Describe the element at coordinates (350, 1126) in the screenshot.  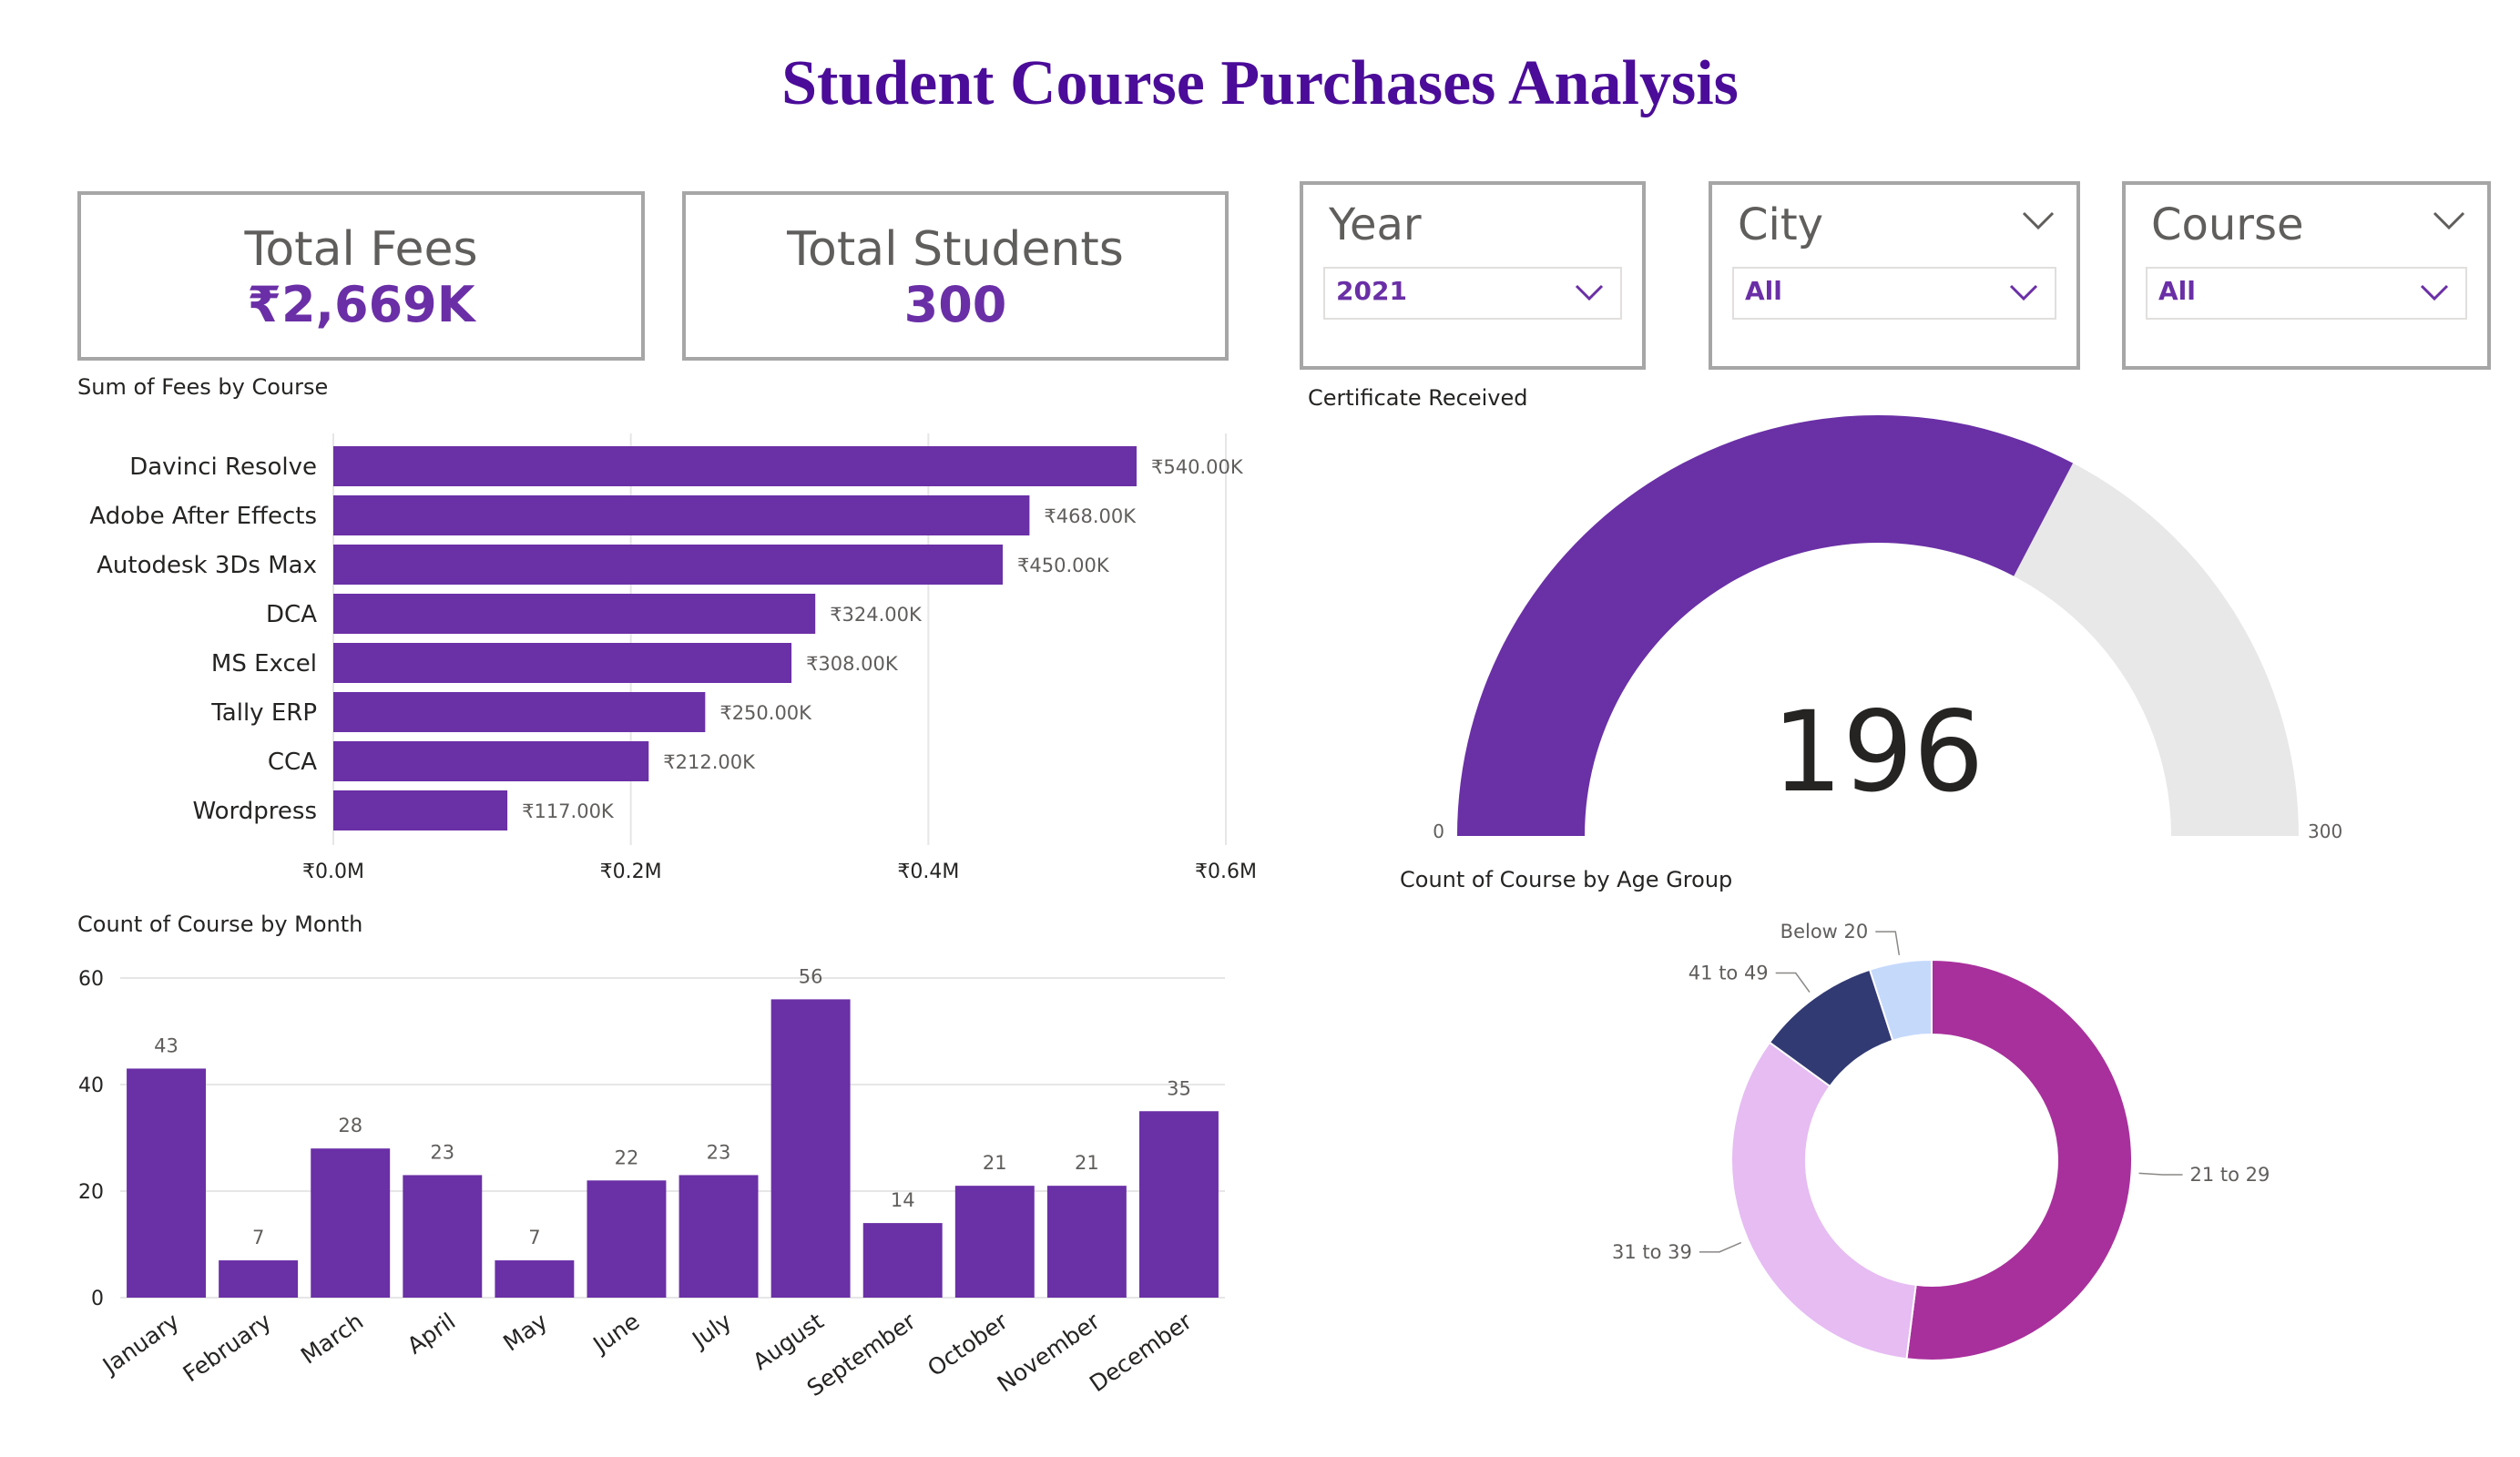
I see `data-label: 28` at that location.